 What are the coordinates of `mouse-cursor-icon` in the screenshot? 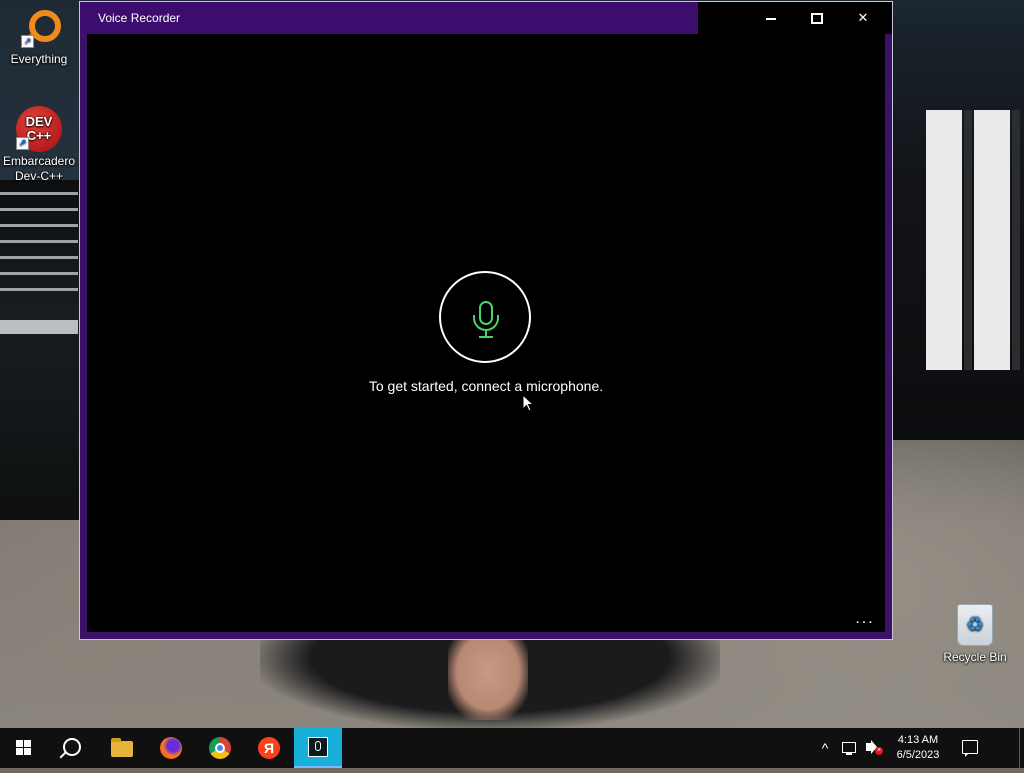 It's located at (528, 403).